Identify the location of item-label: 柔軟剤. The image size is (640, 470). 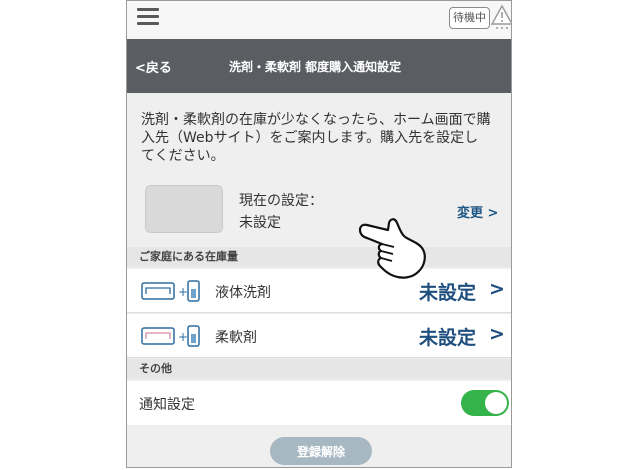
(236, 338).